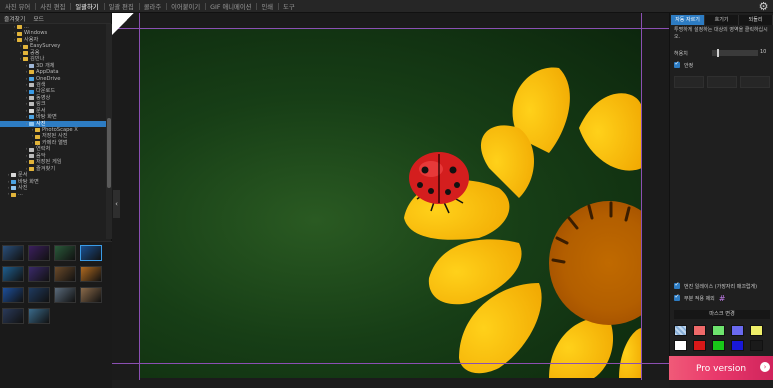 This screenshot has width=773, height=388. I want to click on link-icon, so click(31, 104).